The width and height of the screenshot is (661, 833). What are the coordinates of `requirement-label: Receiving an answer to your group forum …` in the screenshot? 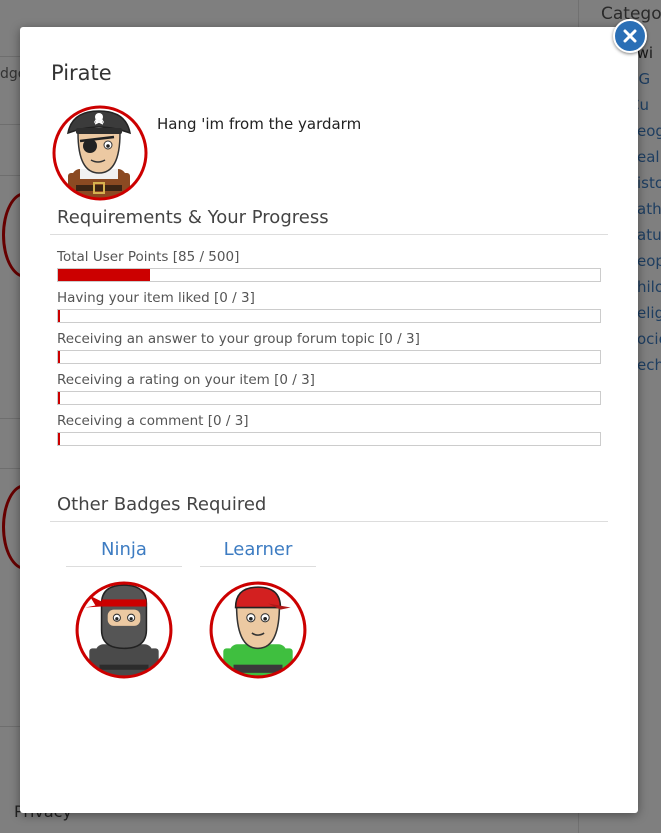 It's located at (238, 339).